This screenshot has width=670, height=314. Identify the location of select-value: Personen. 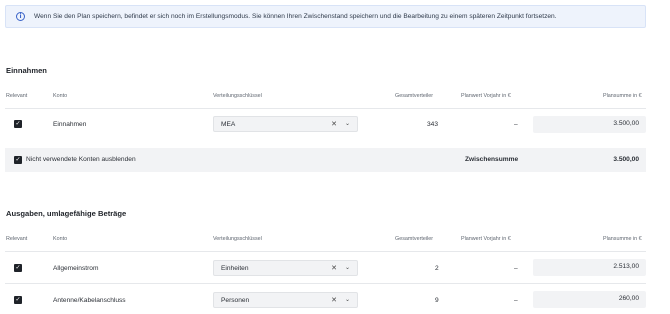
(235, 300).